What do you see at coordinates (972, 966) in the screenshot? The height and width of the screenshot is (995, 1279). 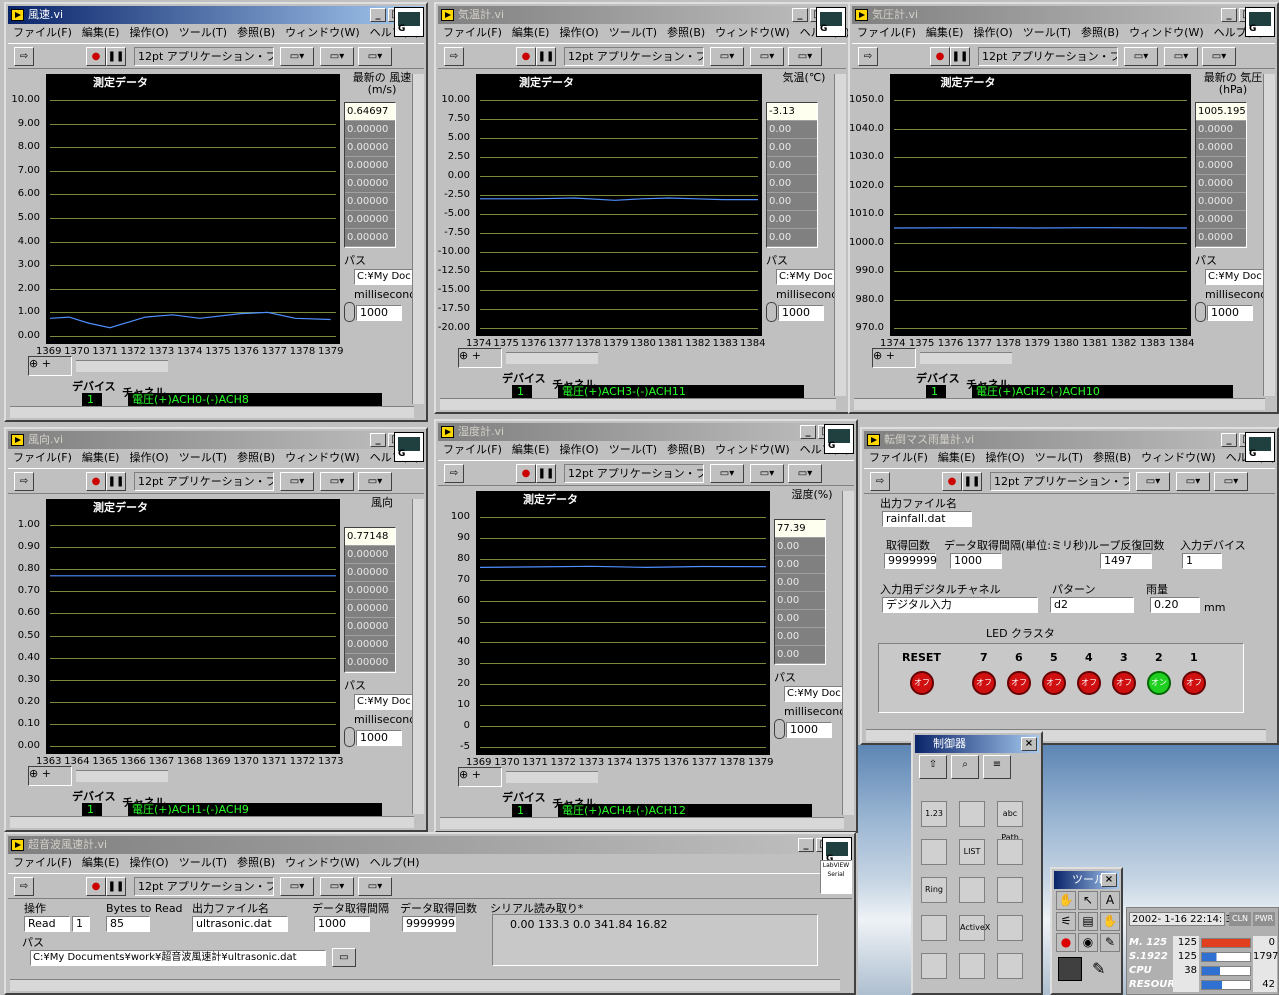 I see `user-controls-icon` at bounding box center [972, 966].